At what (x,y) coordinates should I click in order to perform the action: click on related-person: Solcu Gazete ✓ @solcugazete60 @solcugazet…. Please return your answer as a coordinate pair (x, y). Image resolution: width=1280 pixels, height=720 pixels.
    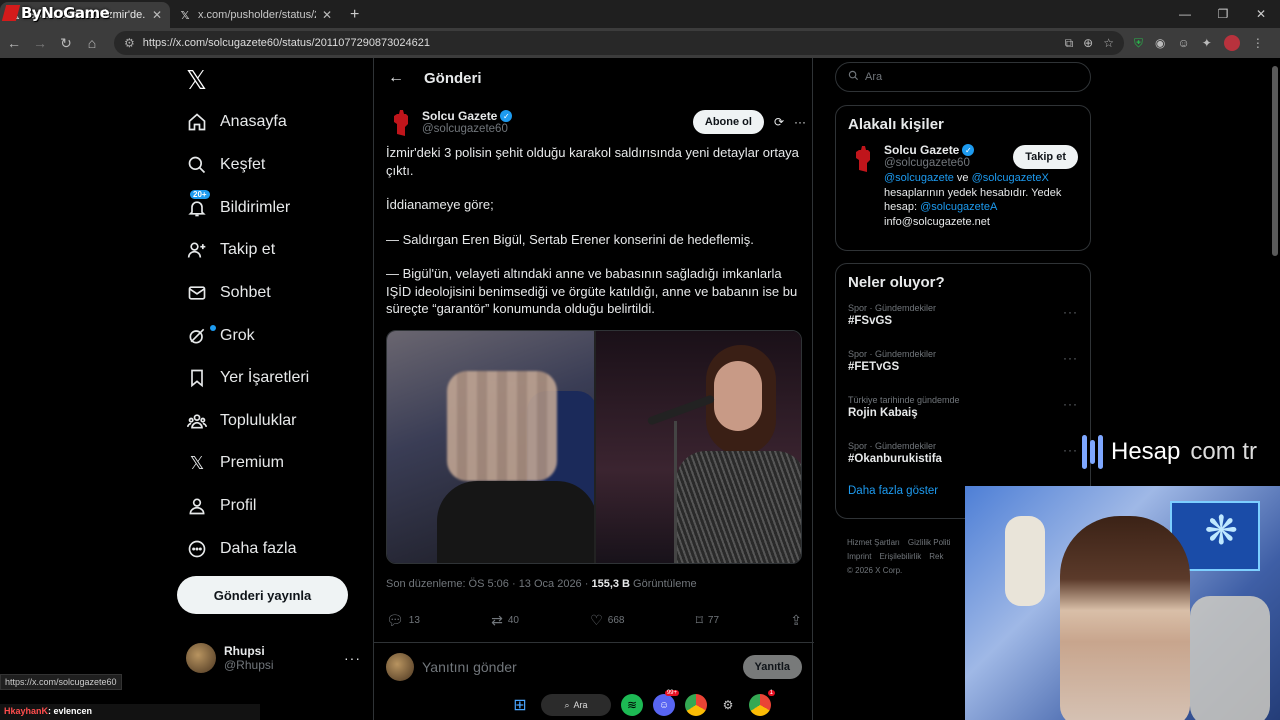
    Looking at the image, I should click on (963, 186).